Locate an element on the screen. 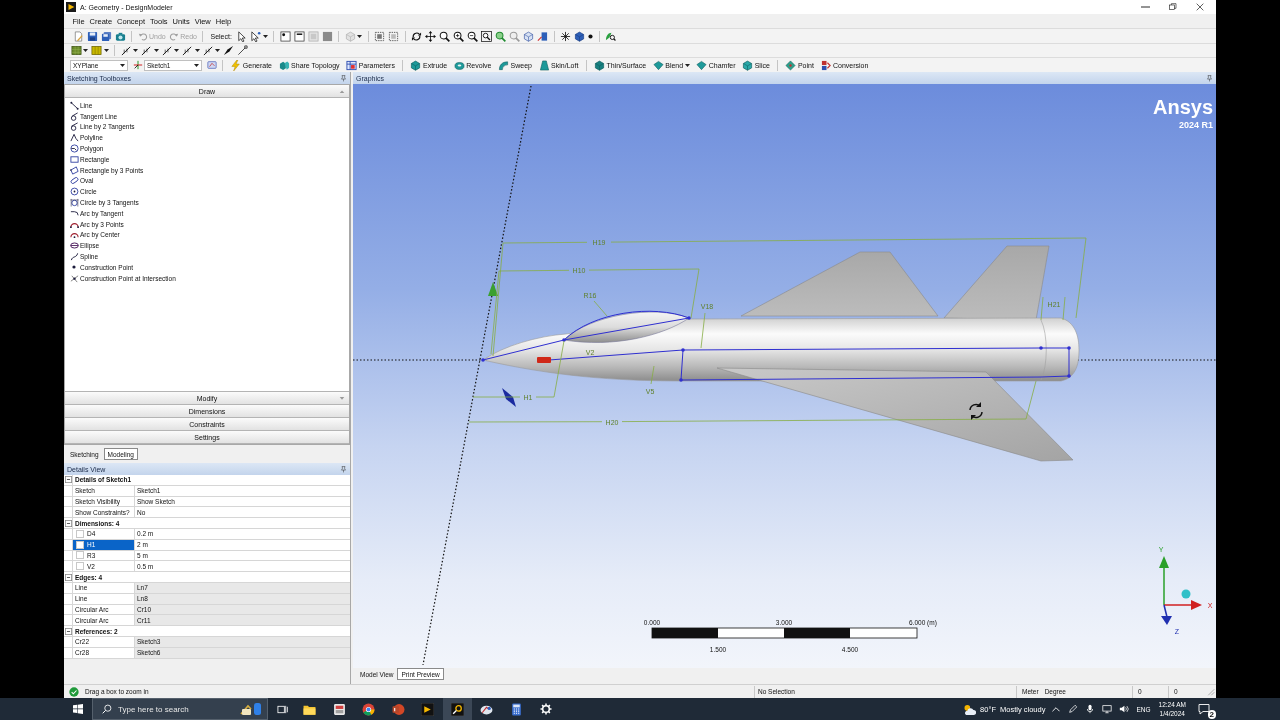  search-illustration-icon is located at coordinates (251, 709).